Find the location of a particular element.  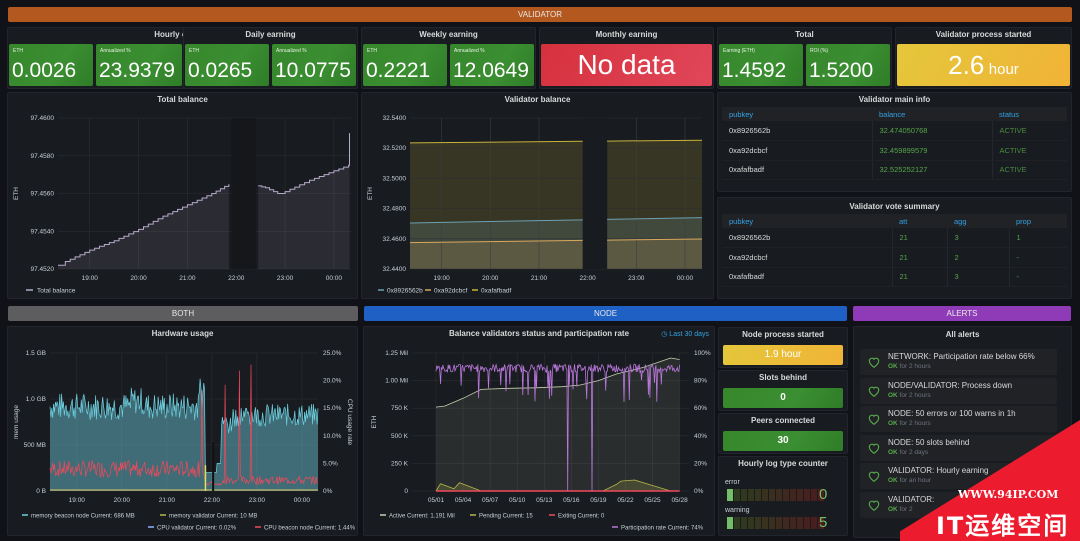

y2-tick-label: 10.0% is located at coordinates (332, 436).